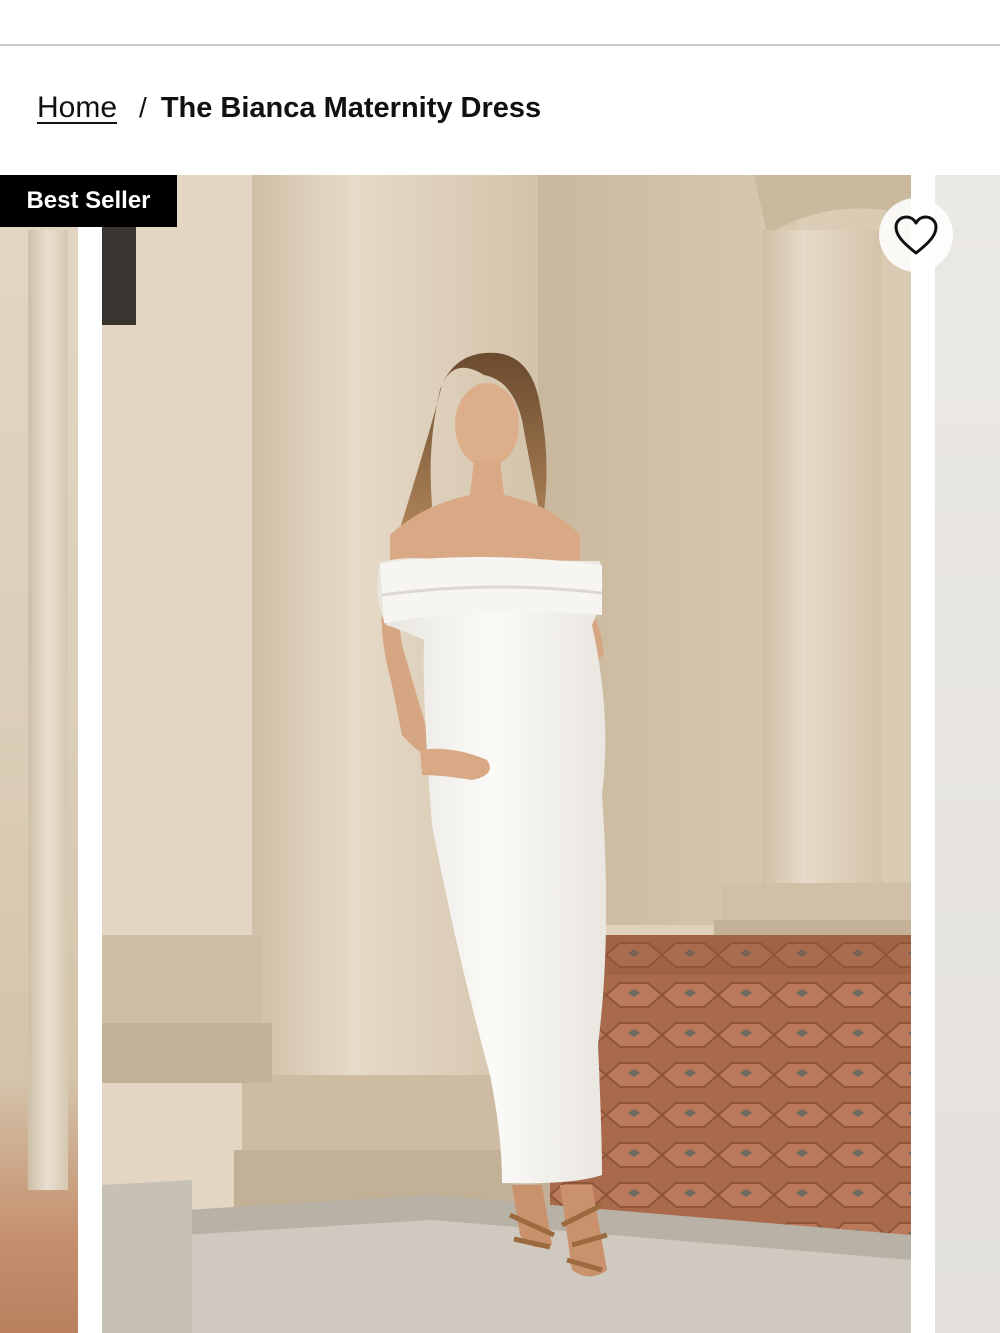 The width and height of the screenshot is (1000, 1333). I want to click on next-slide-image, so click(967, 754).